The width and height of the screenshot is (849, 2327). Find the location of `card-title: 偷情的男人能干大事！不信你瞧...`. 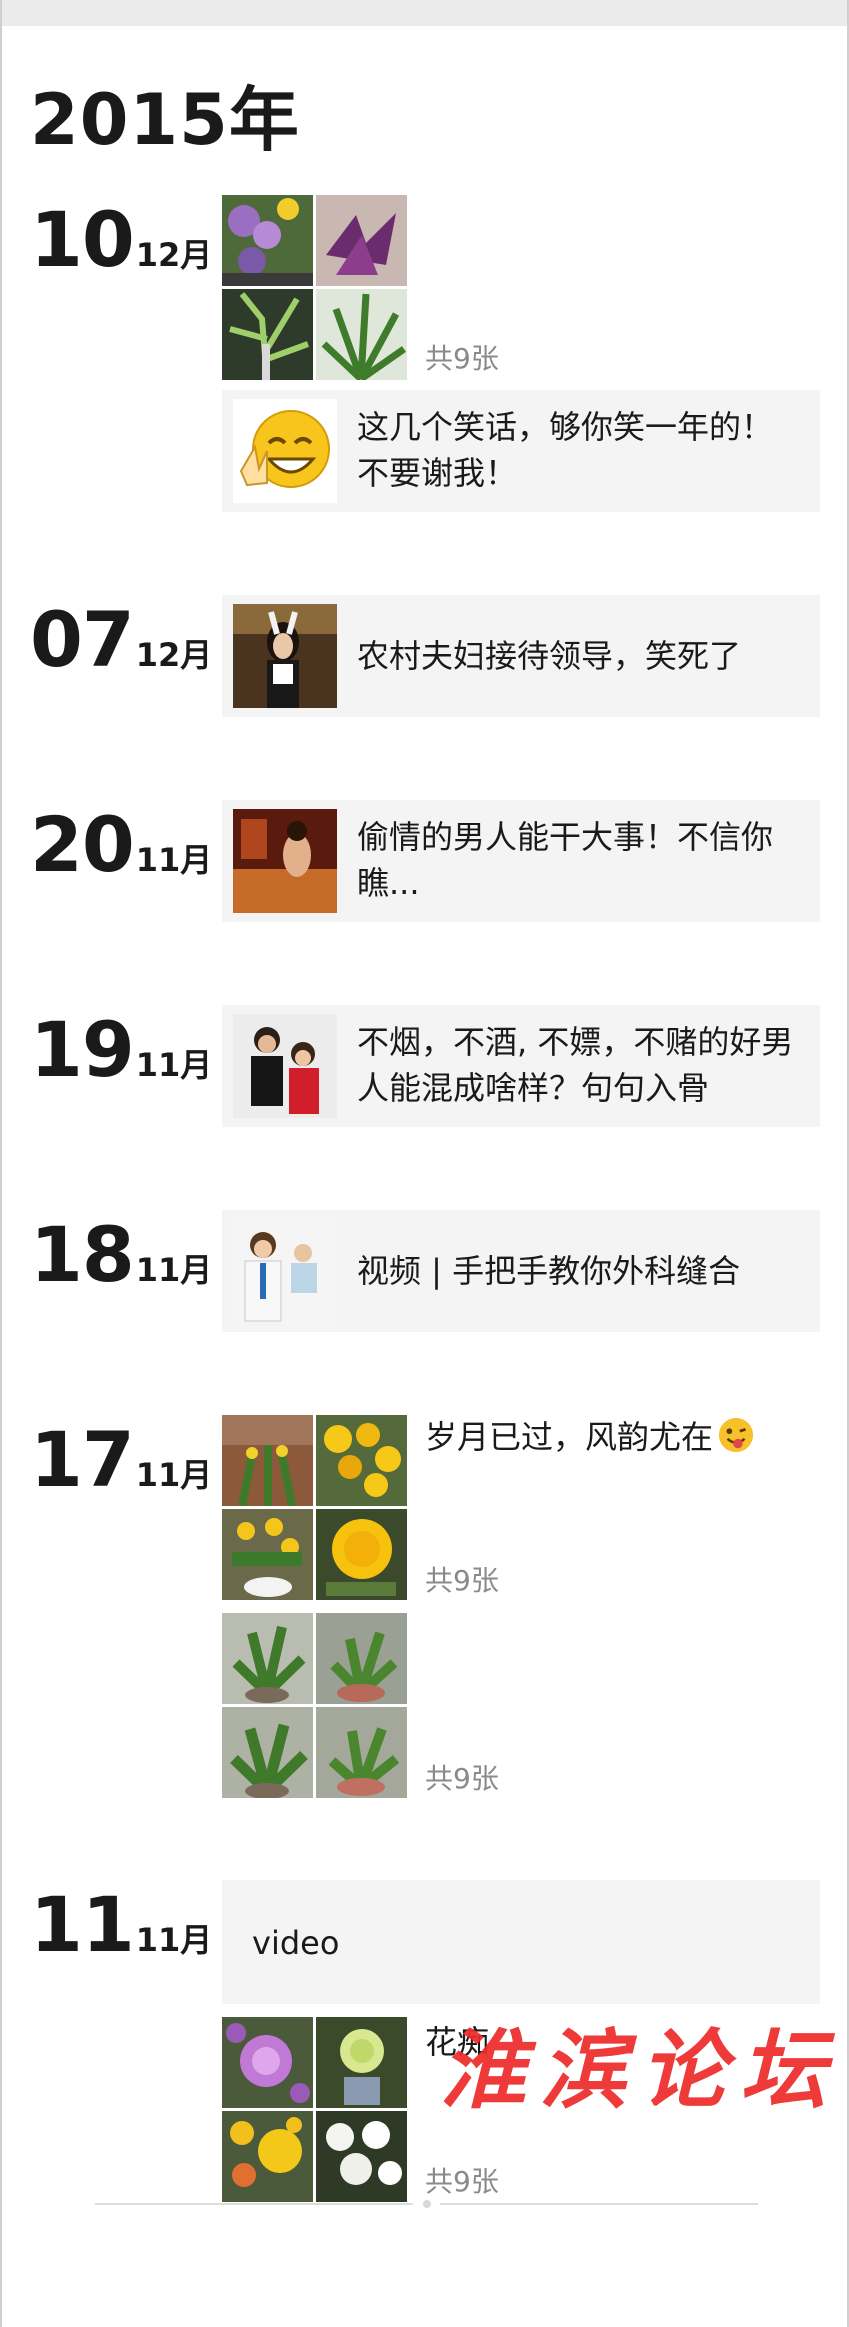

card-title: 偷情的男人能干大事！不信你瞧... is located at coordinates (565, 860).